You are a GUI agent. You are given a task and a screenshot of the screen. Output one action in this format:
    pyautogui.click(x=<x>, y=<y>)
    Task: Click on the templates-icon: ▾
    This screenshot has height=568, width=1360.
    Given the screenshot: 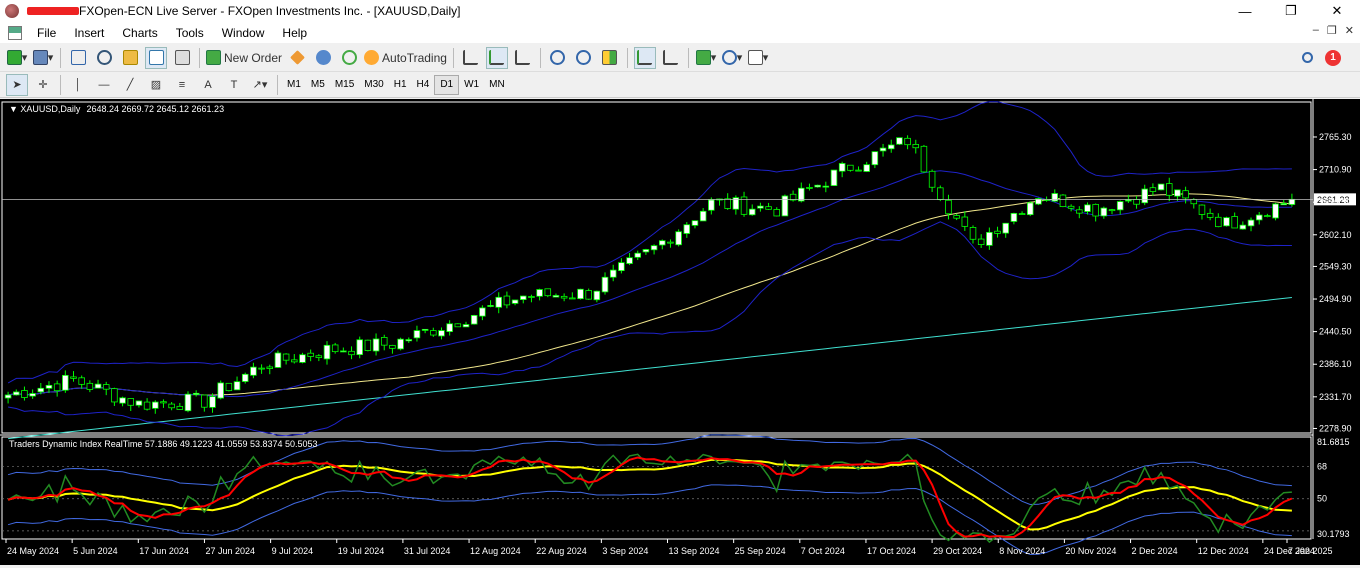 What is the action you would take?
    pyautogui.click(x=758, y=58)
    